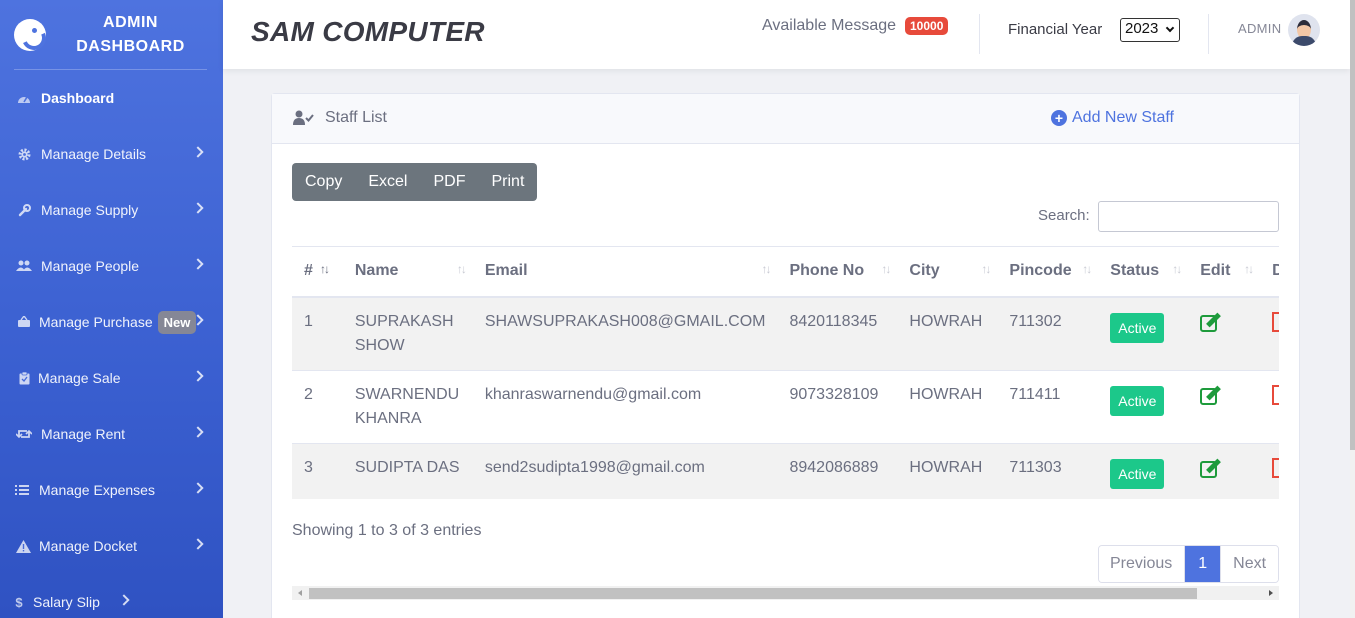  I want to click on page-scrollbar-thumb, so click(1352, 225).